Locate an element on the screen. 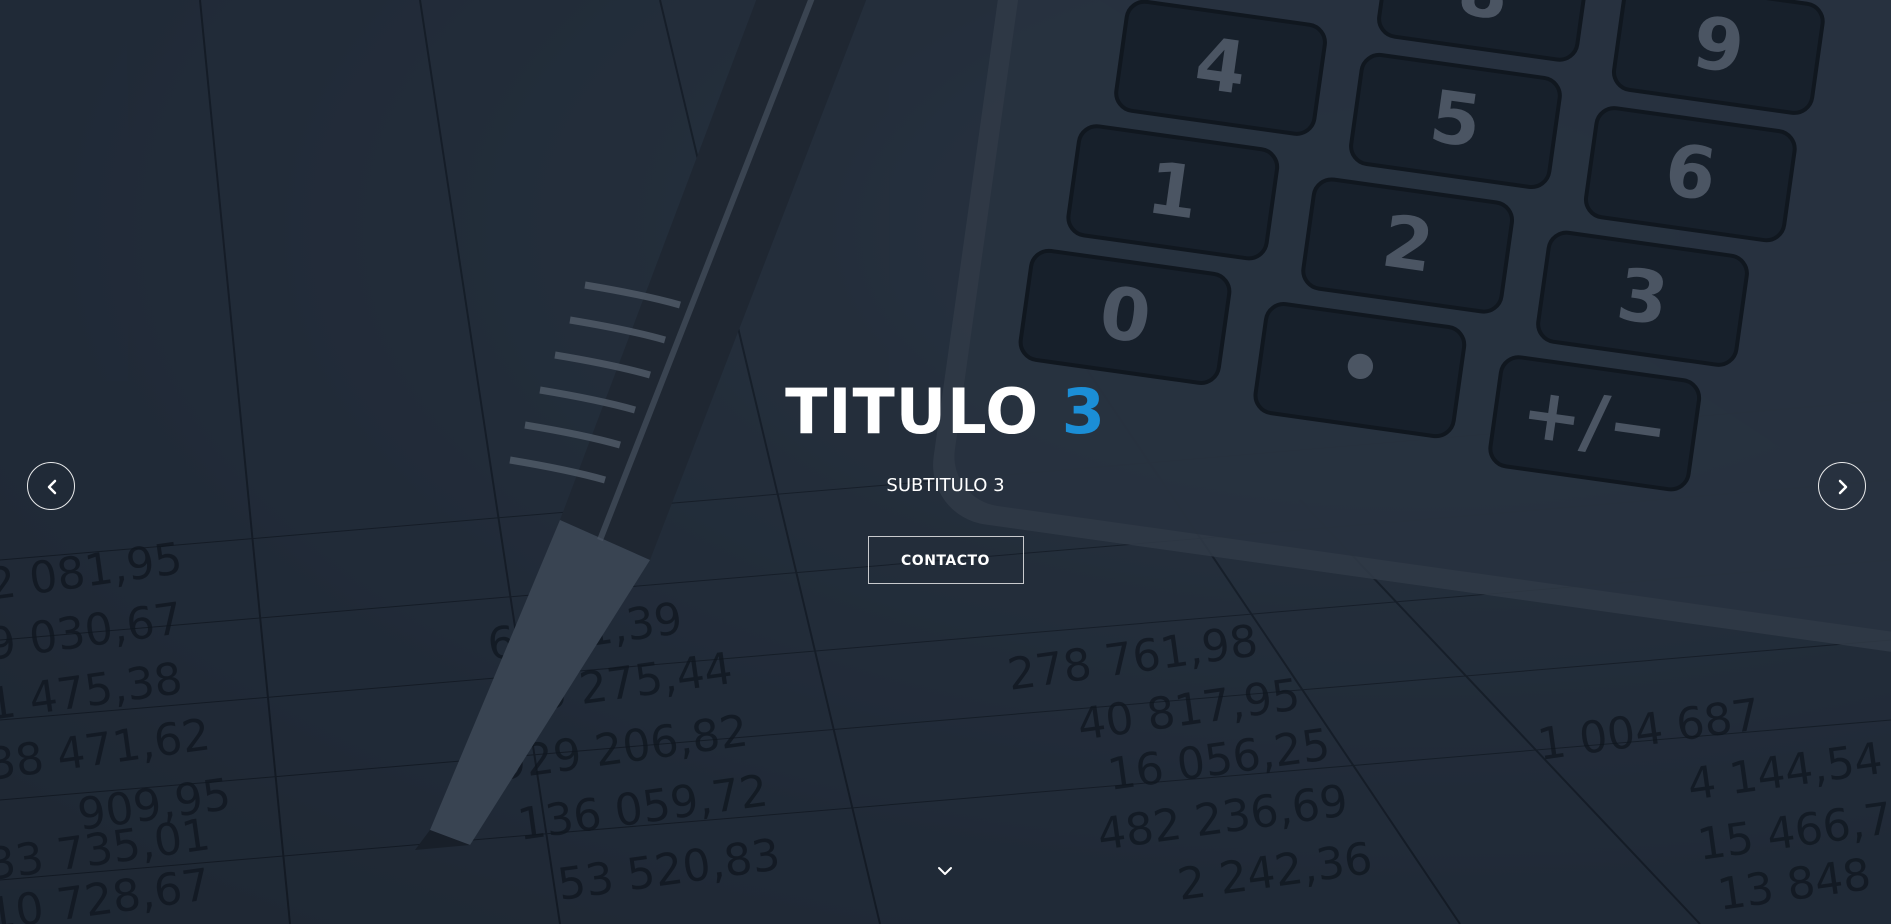 This screenshot has width=1891, height=924. chevron-right-icon is located at coordinates (1843, 487).